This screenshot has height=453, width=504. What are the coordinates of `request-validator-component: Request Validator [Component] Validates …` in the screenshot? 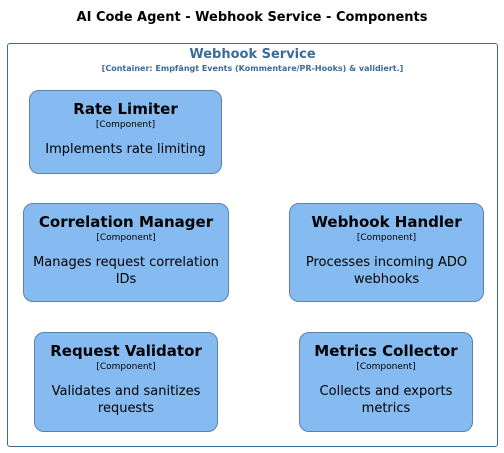 It's located at (126, 382).